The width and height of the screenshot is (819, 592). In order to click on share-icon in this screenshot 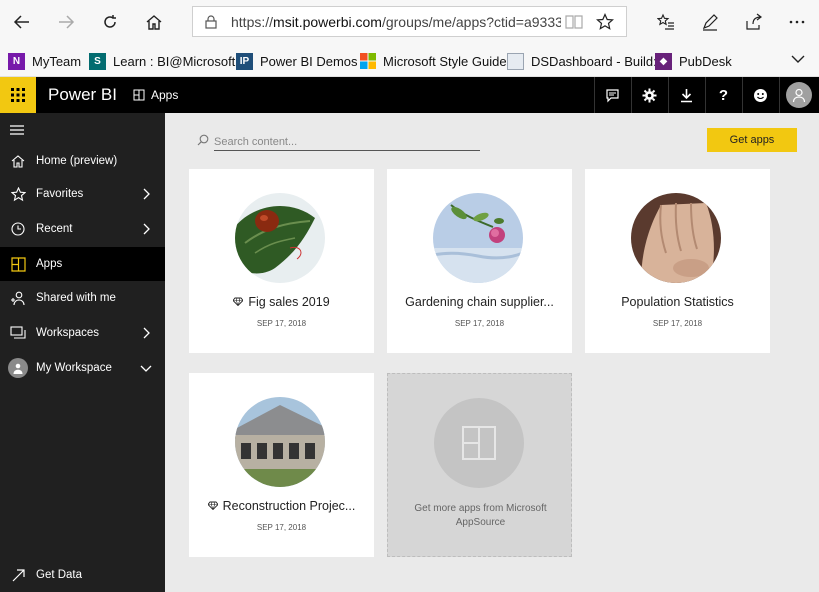, I will do `click(754, 21)`.